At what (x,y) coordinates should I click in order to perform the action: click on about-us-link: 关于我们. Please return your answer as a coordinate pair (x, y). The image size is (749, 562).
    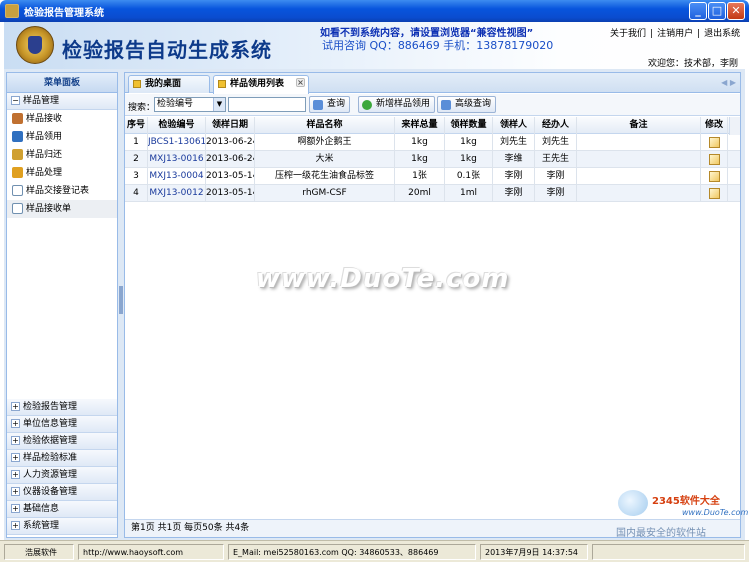
    Looking at the image, I should click on (628, 34).